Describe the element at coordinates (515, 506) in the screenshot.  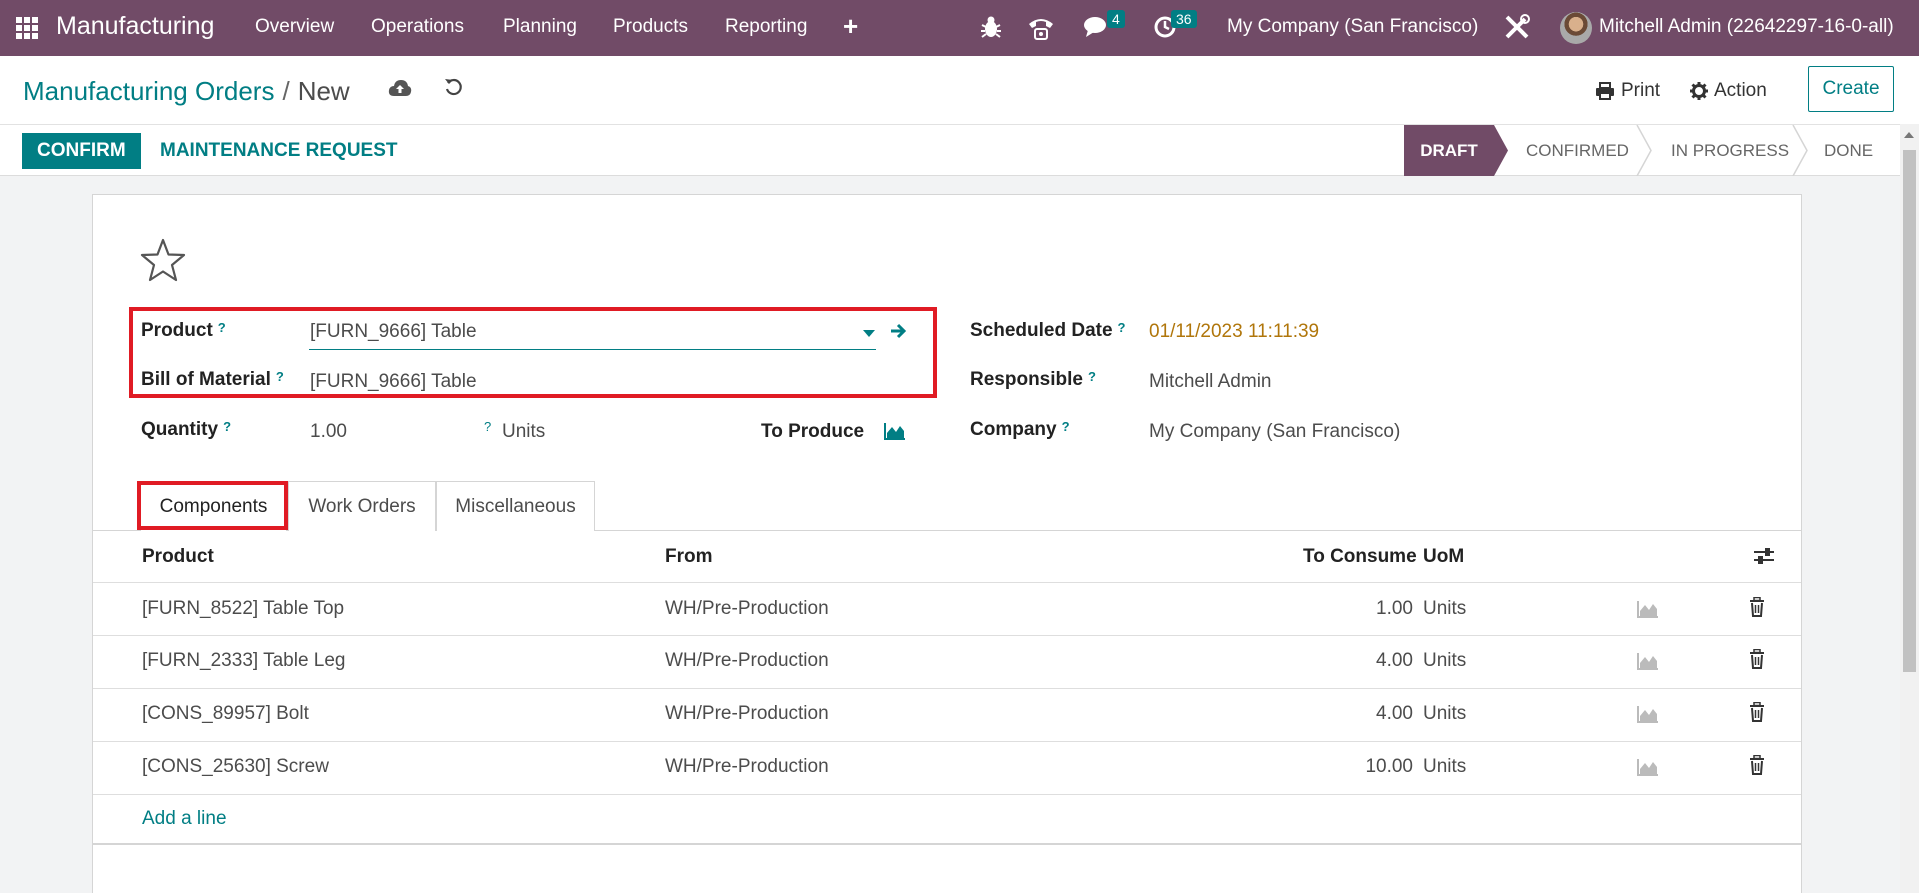
I see `tab-miscellaneous: Miscellaneous` at that location.